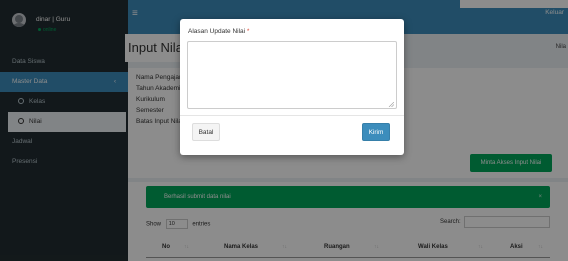 The width and height of the screenshot is (568, 261). Describe the element at coordinates (206, 132) in the screenshot. I see `cancel-button: Batal` at that location.